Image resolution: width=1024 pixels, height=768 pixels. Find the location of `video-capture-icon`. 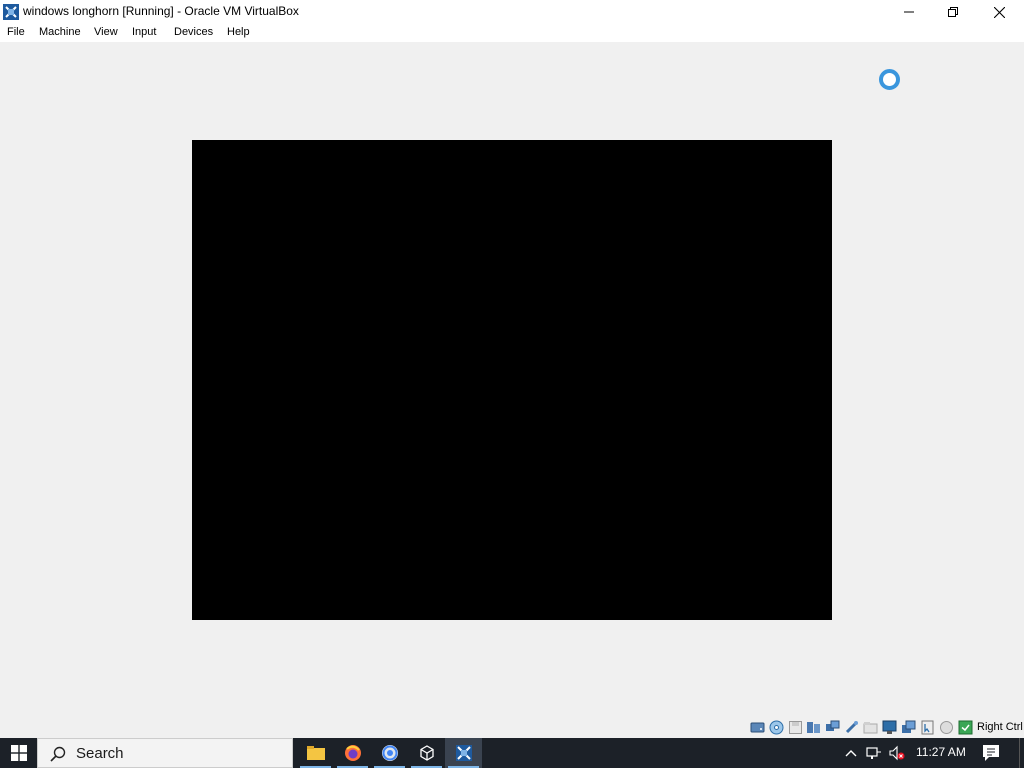

video-capture-icon is located at coordinates (908, 727).